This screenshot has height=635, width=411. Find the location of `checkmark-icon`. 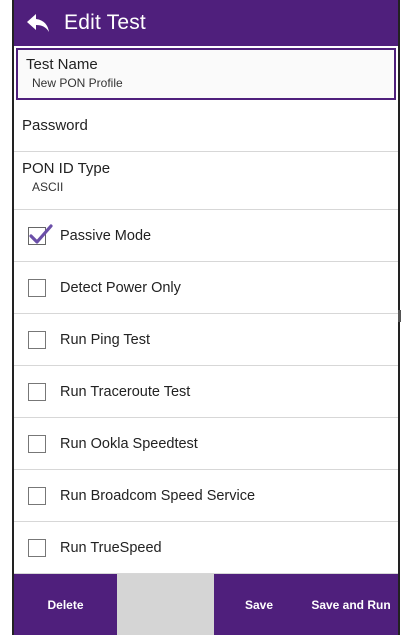

checkmark-icon is located at coordinates (41, 233).